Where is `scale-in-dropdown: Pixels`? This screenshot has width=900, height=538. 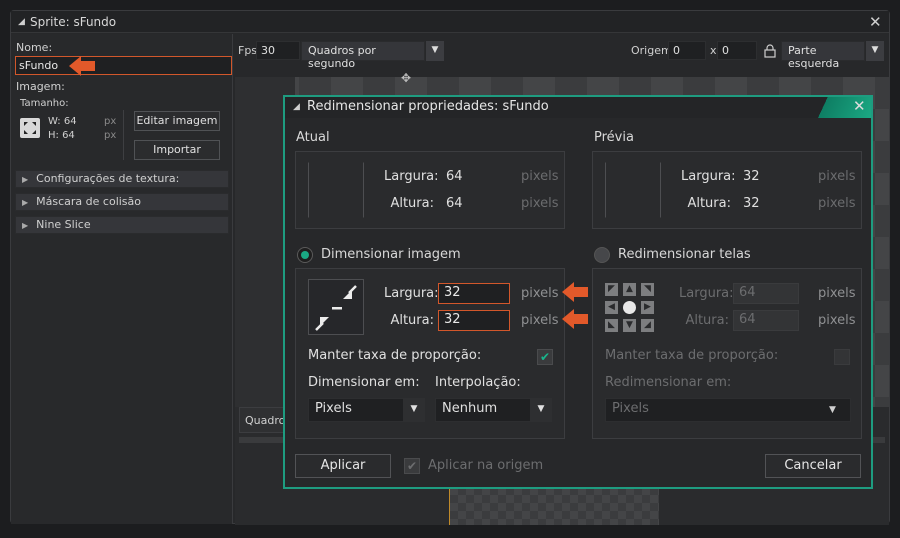 scale-in-dropdown: Pixels is located at coordinates (356, 410).